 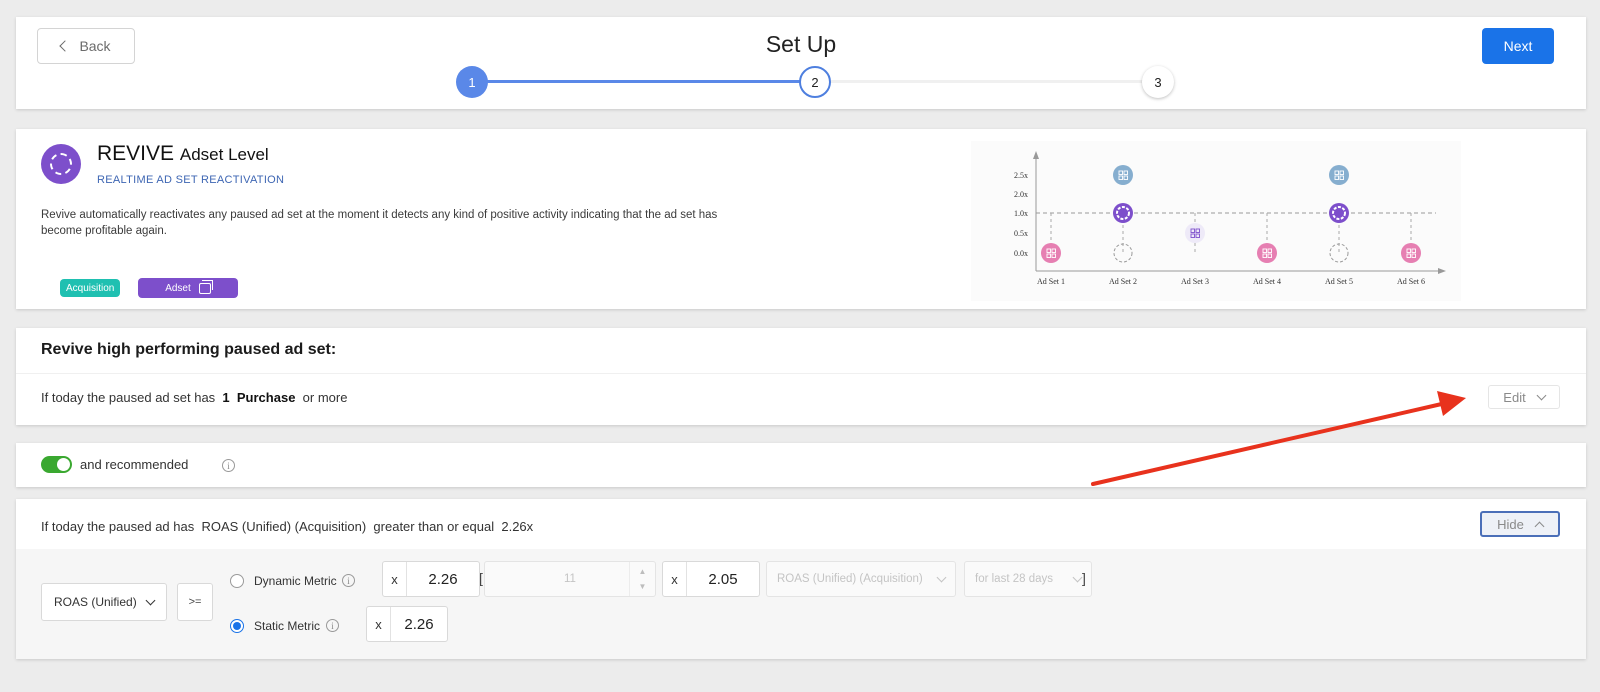 What do you see at coordinates (226, 397) in the screenshot?
I see `rule-count: 1` at bounding box center [226, 397].